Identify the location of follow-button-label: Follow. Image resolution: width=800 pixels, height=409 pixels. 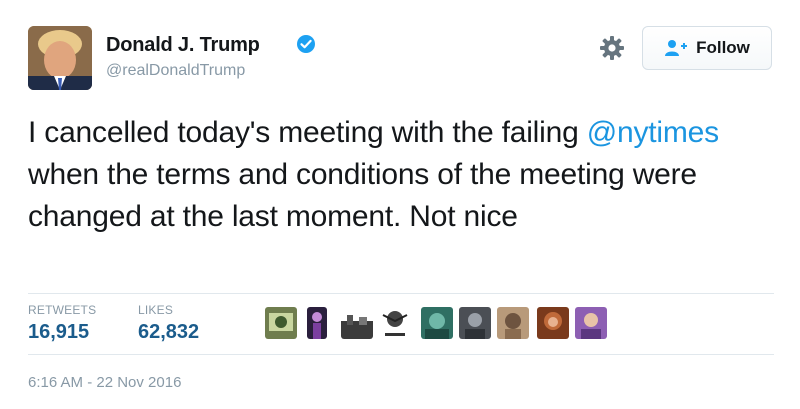
(723, 47).